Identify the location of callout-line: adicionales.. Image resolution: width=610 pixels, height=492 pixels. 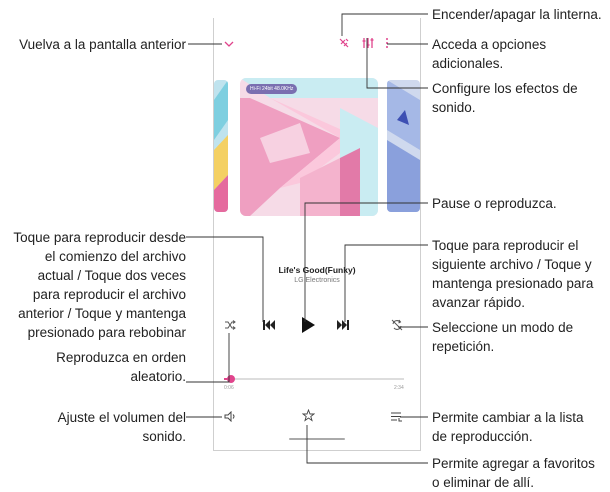
(468, 63).